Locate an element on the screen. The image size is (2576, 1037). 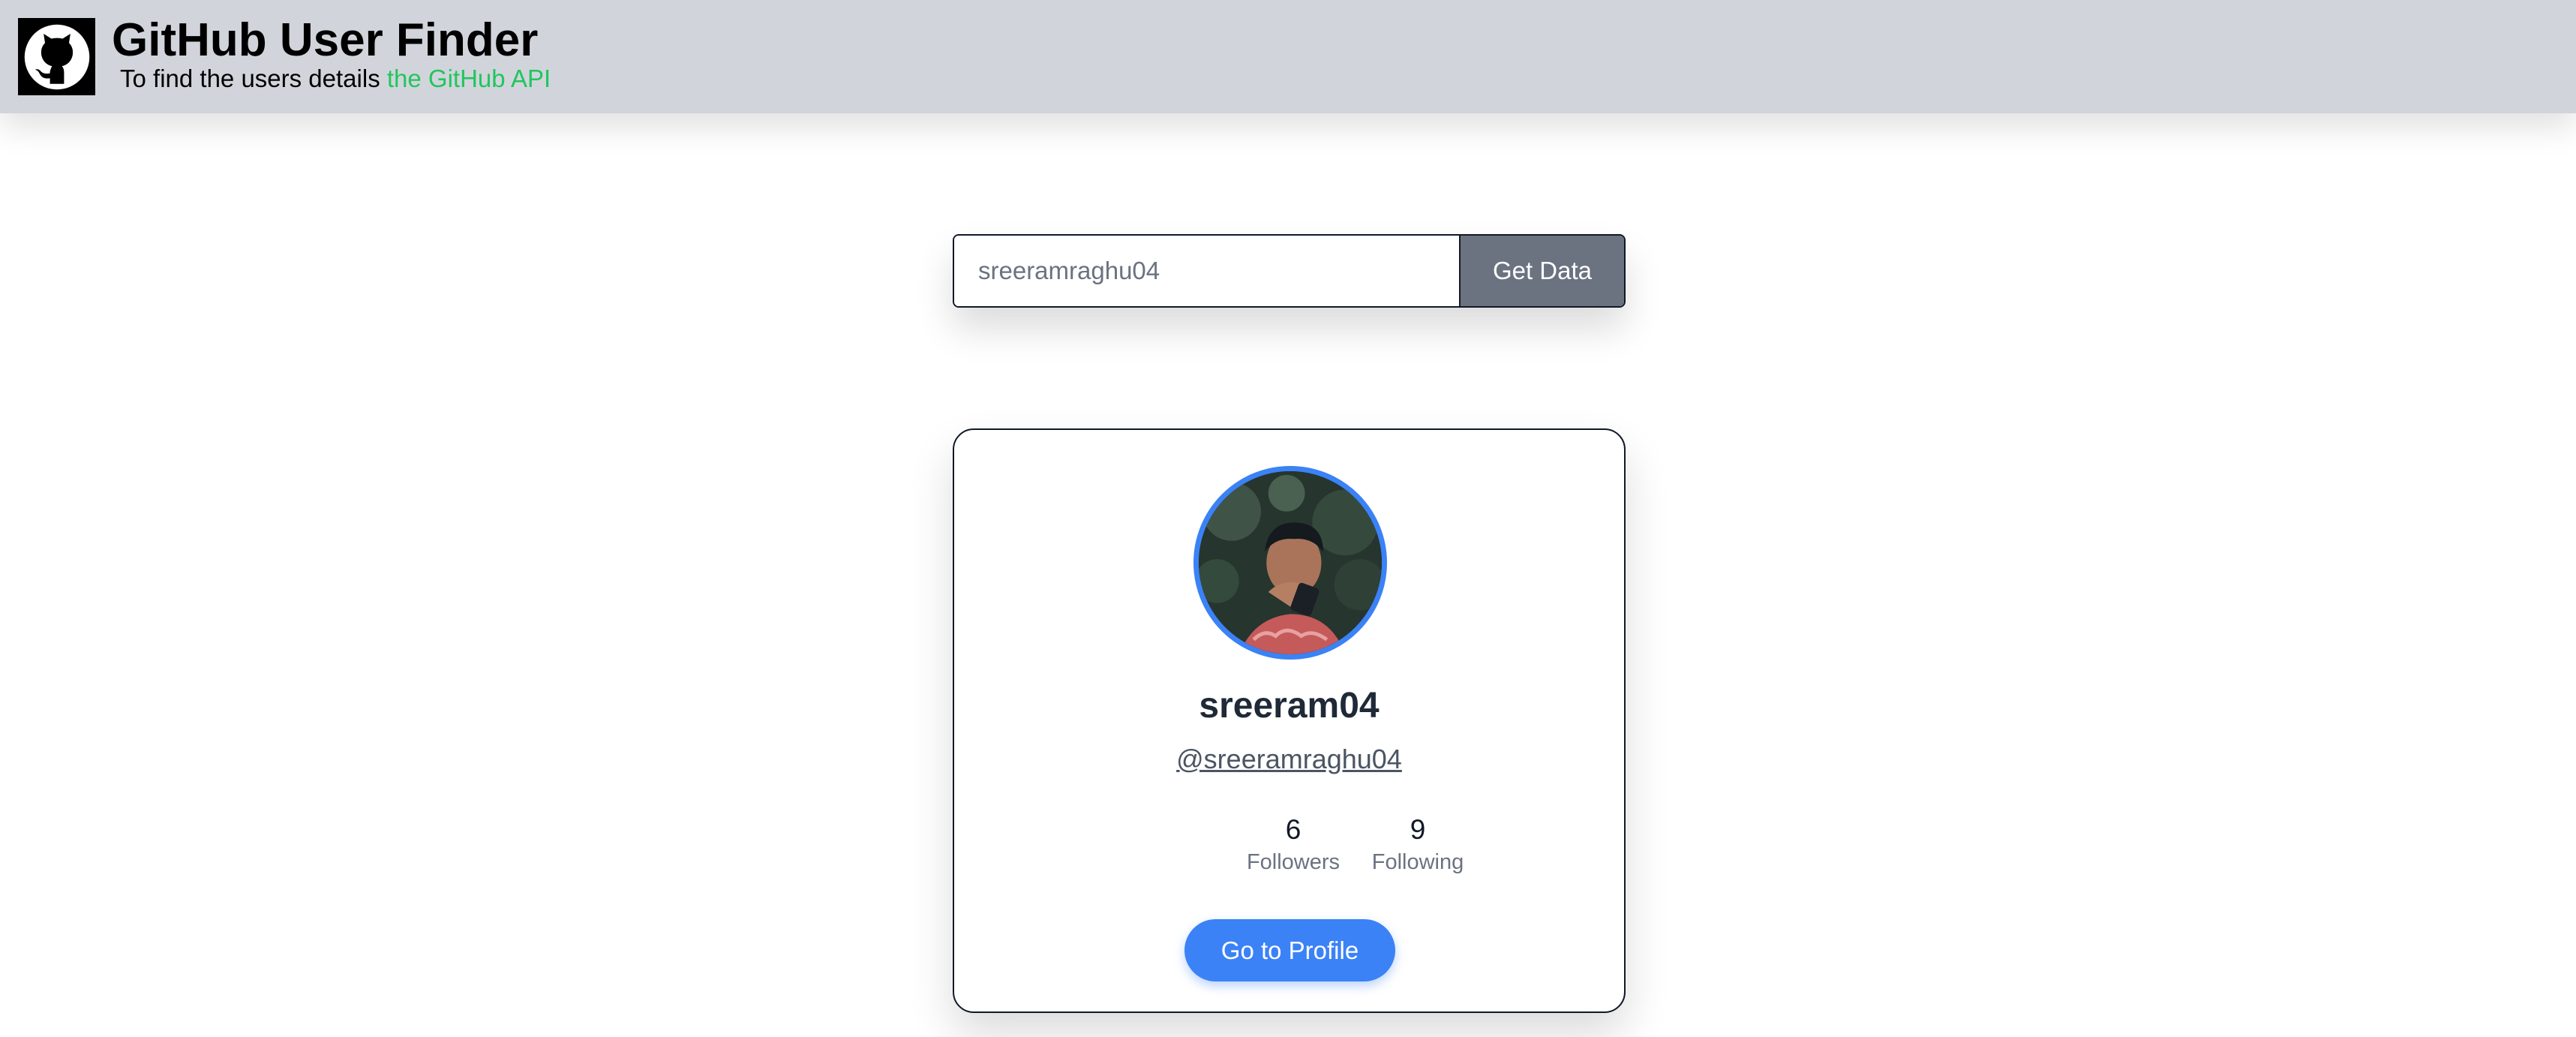
go-to-profile-button: Go to Profile is located at coordinates (1289, 950).